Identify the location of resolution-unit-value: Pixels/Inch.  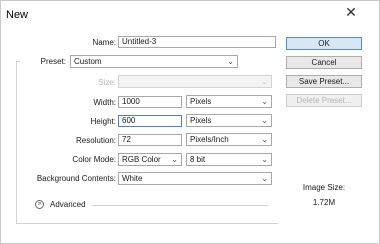
(209, 139).